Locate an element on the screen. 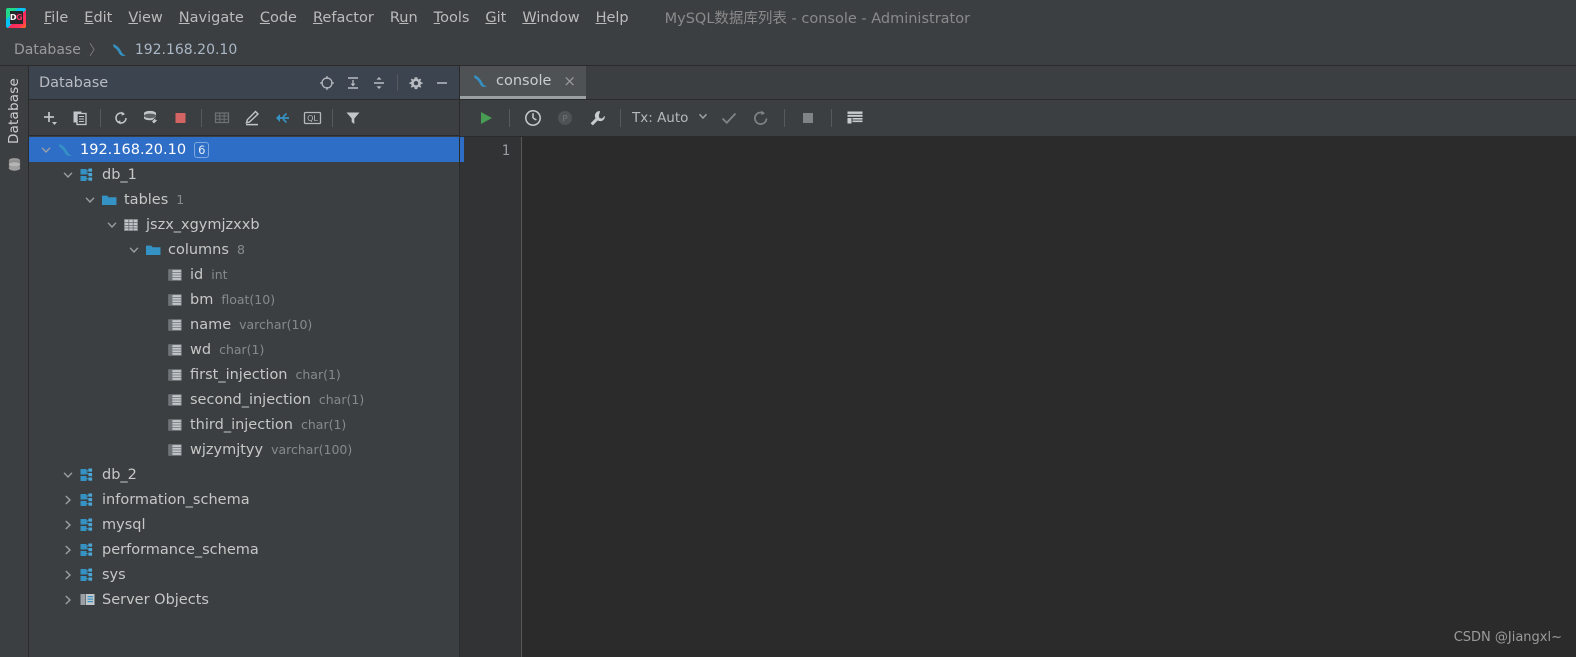  tree-node-information_schema: information_schema is located at coordinates (244, 499).